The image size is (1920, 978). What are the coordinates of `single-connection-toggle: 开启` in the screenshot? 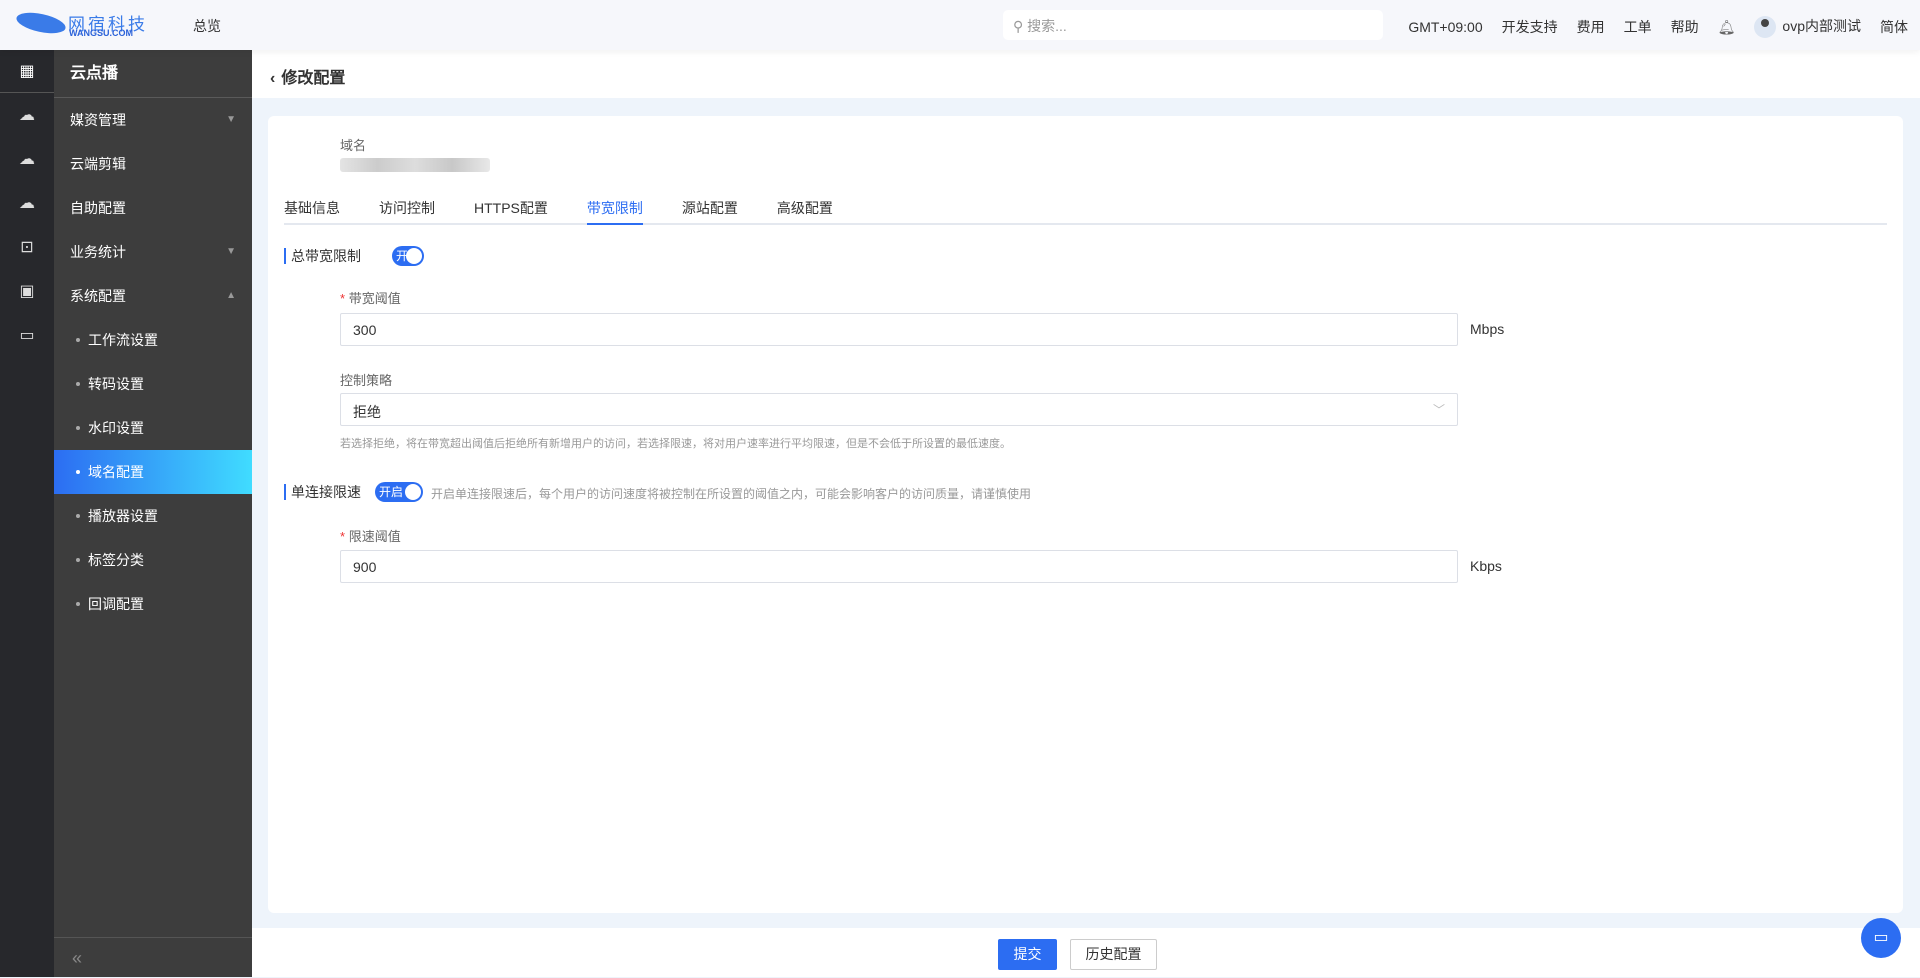 It's located at (399, 492).